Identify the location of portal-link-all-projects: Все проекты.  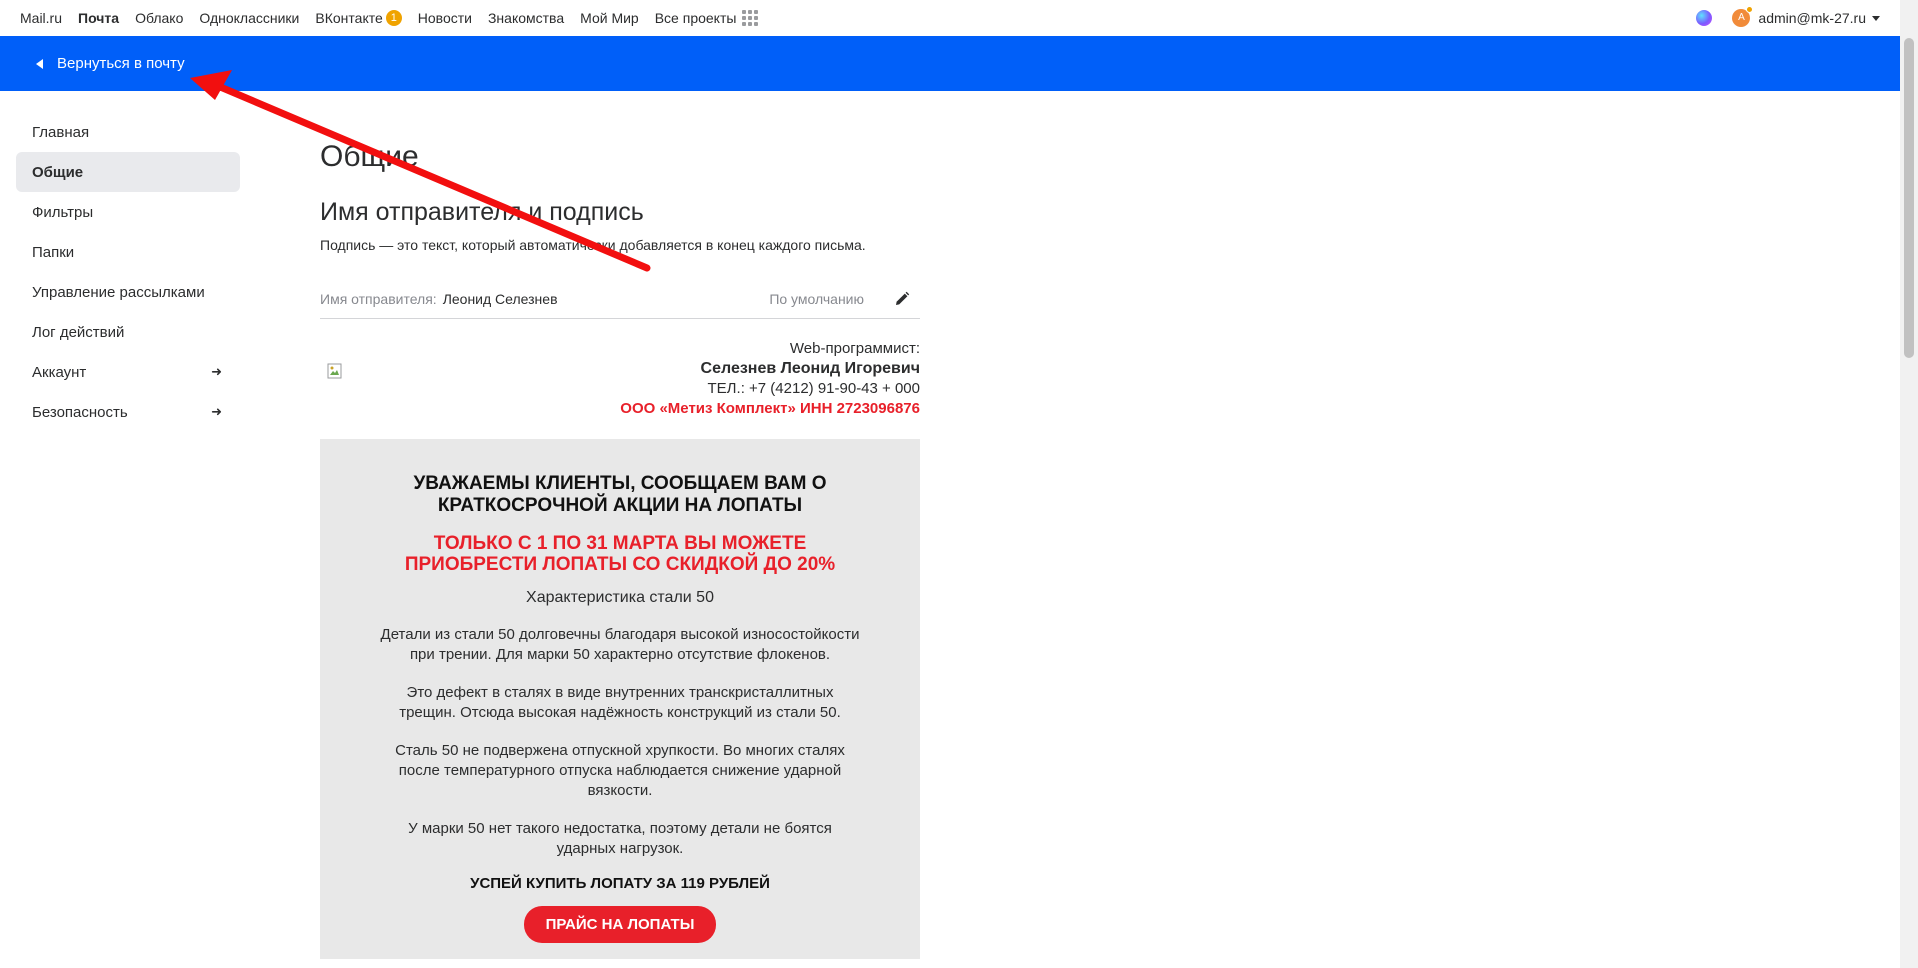
(707, 18).